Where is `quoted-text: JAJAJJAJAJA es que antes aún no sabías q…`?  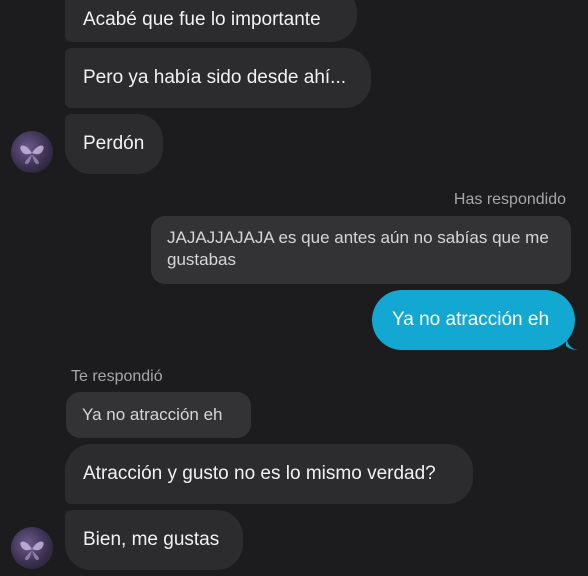 quoted-text: JAJAJJAJAJA es que antes aún no sabías q… is located at coordinates (358, 248).